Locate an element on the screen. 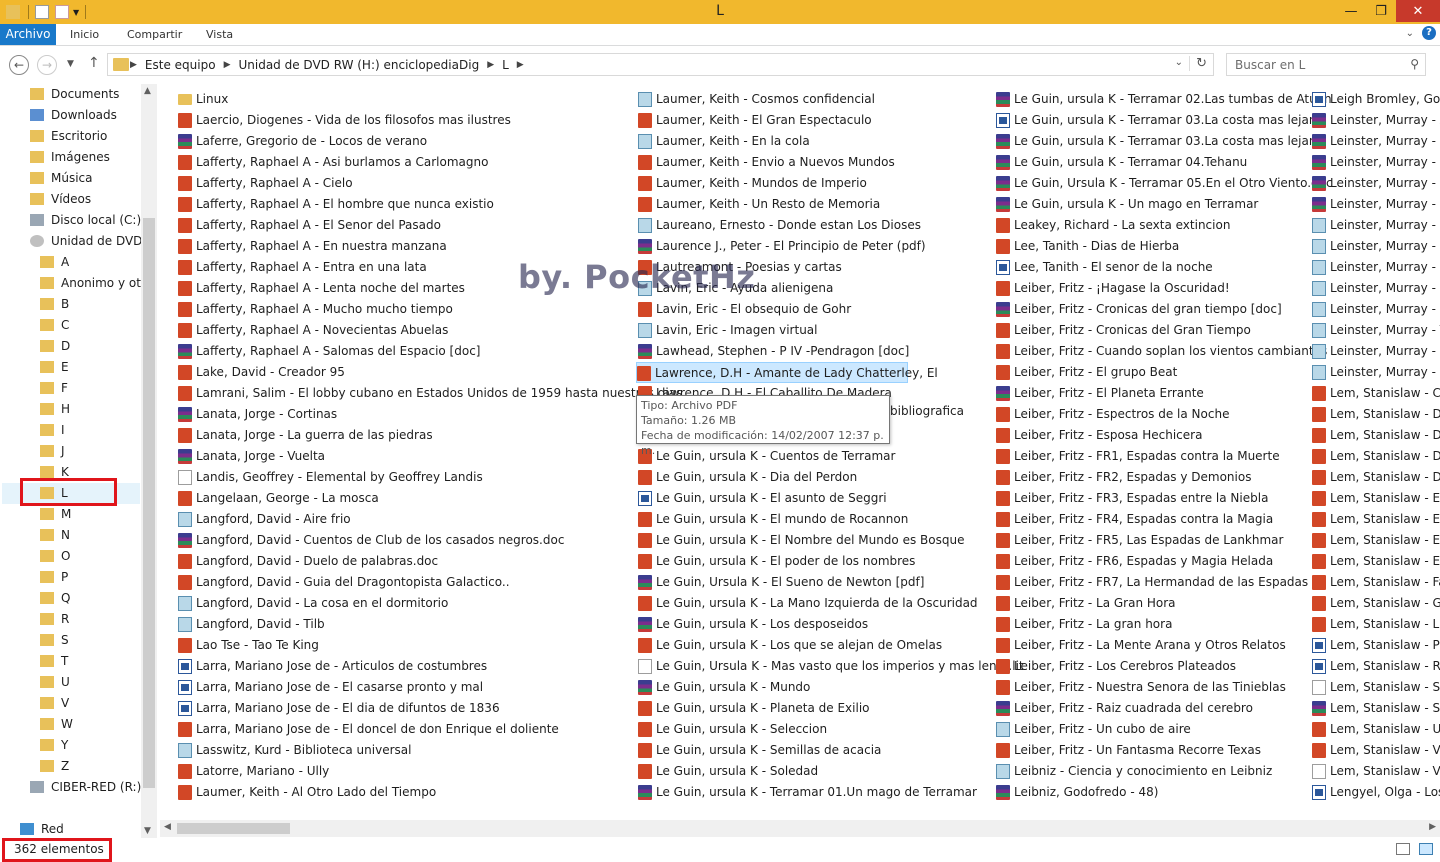  search-box: Buscar en L ⚲ is located at coordinates (1326, 64).